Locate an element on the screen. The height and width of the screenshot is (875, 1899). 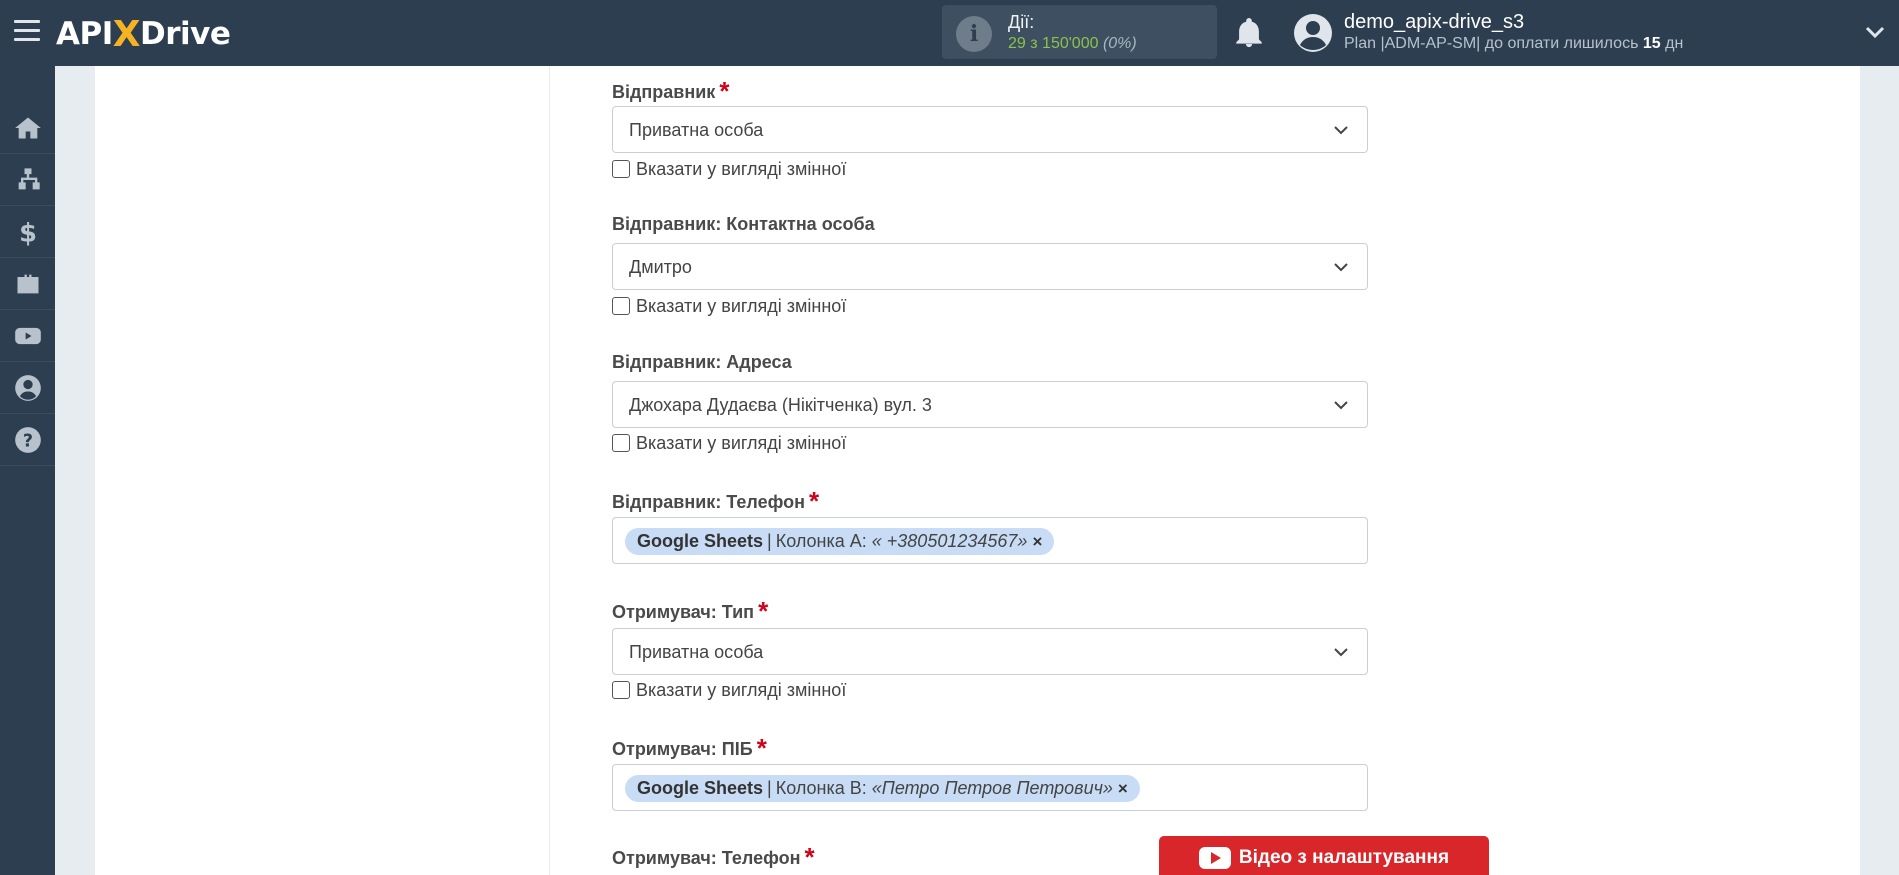
user-circle-icon is located at coordinates (27, 387).